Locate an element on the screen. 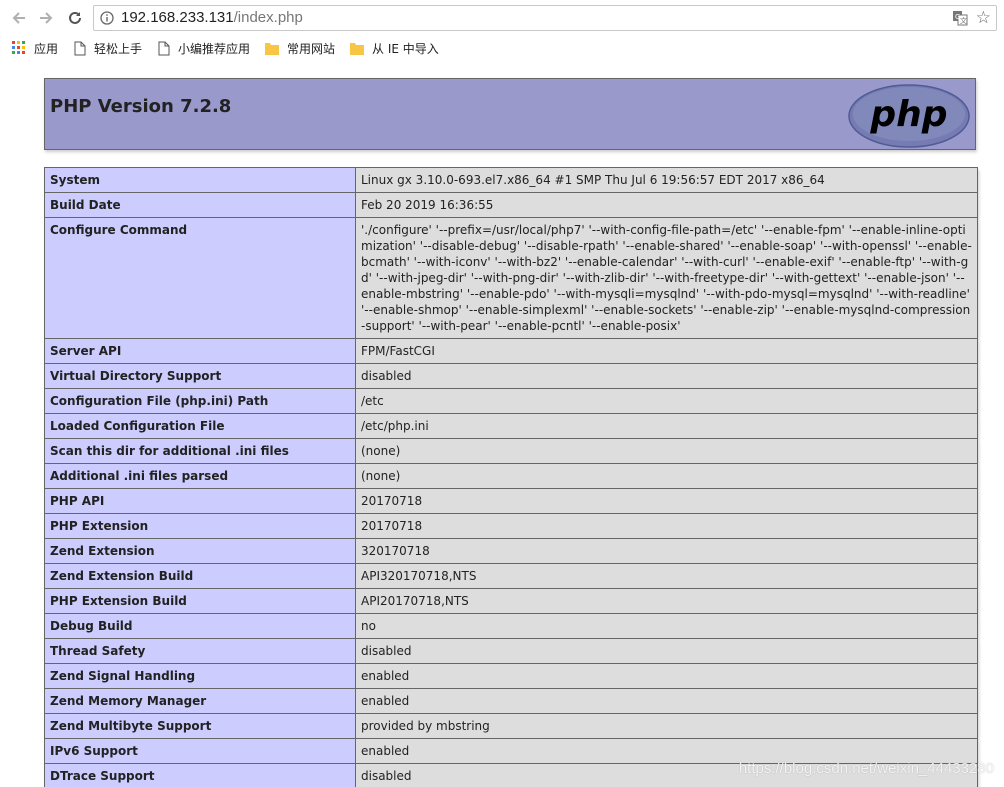 The width and height of the screenshot is (1004, 787). table-row: PHP API 20170718 is located at coordinates (511, 501).